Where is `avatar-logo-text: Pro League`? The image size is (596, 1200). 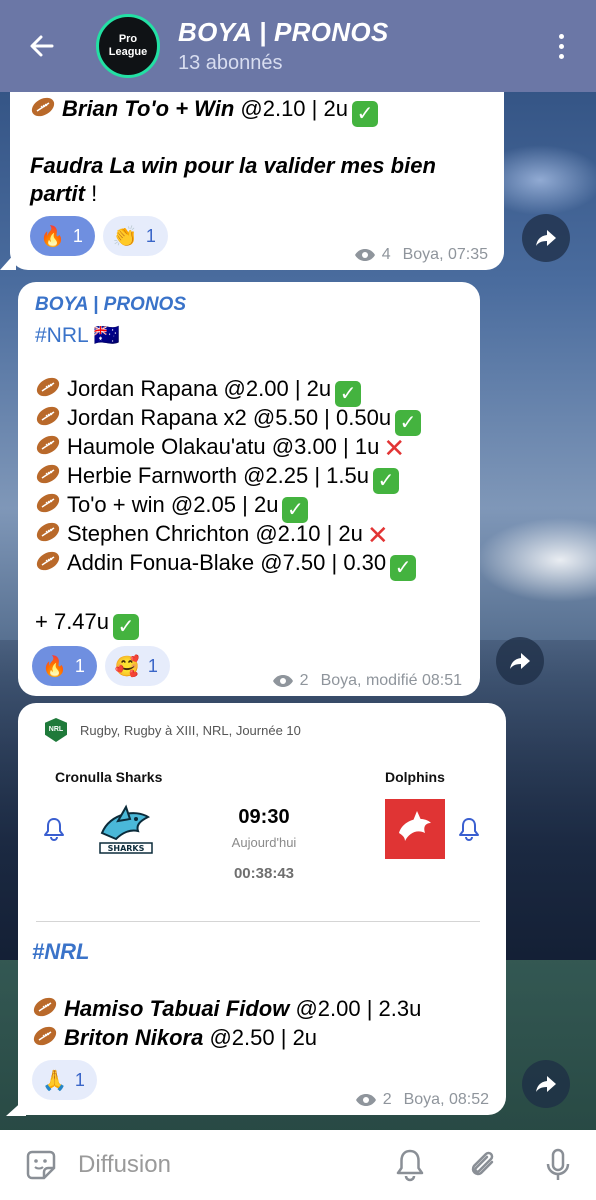
avatar-logo-text: Pro League is located at coordinates (128, 45).